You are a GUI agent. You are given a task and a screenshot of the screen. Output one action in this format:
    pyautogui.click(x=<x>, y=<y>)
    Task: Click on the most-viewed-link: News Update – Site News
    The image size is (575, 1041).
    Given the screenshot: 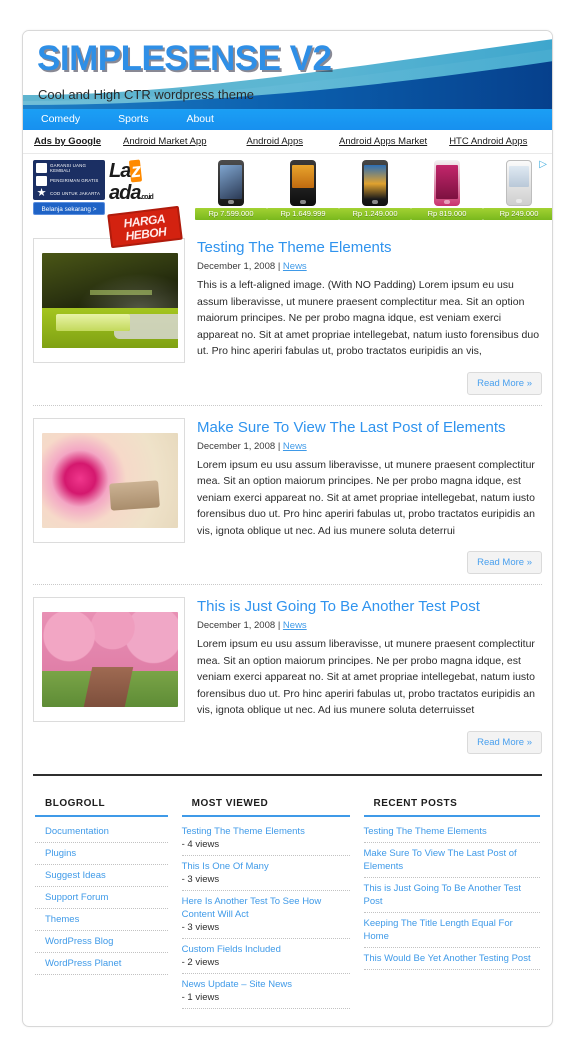 What is the action you would take?
    pyautogui.click(x=266, y=984)
    